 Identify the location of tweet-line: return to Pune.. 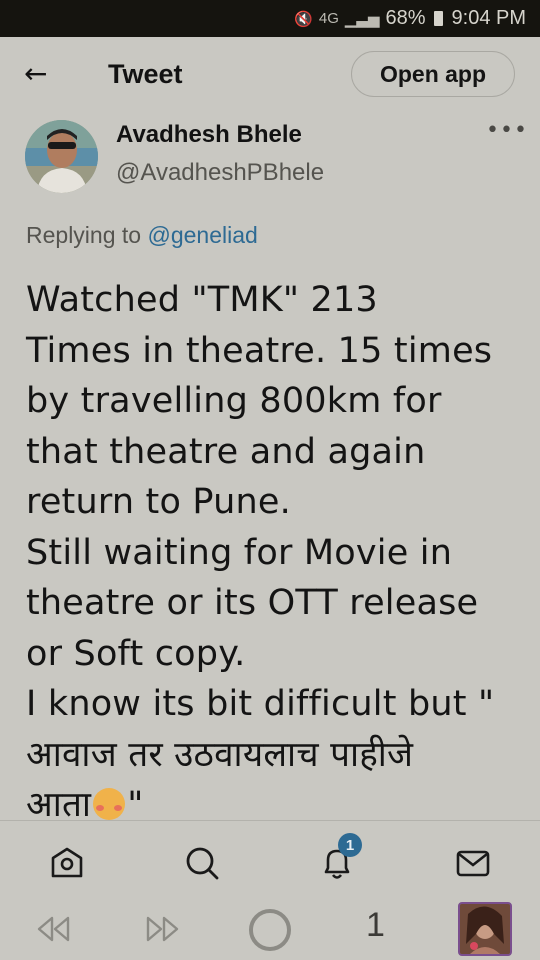
(158, 502).